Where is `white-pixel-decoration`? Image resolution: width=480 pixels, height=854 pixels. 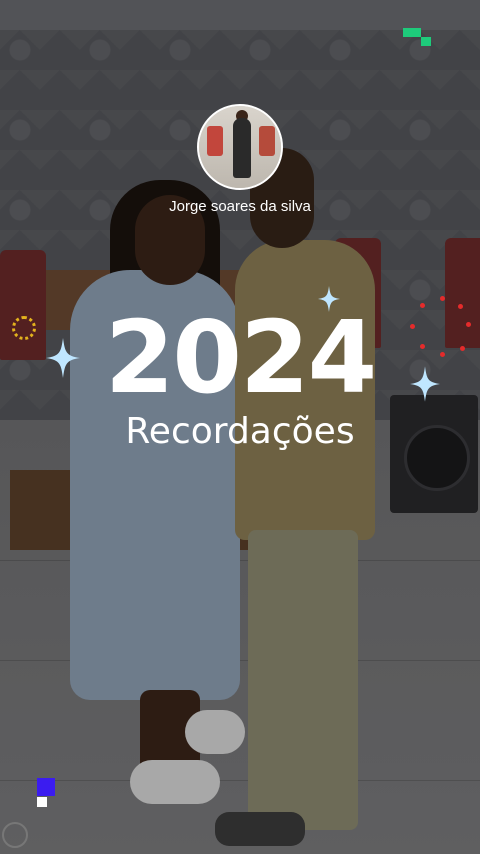 white-pixel-decoration is located at coordinates (42, 802).